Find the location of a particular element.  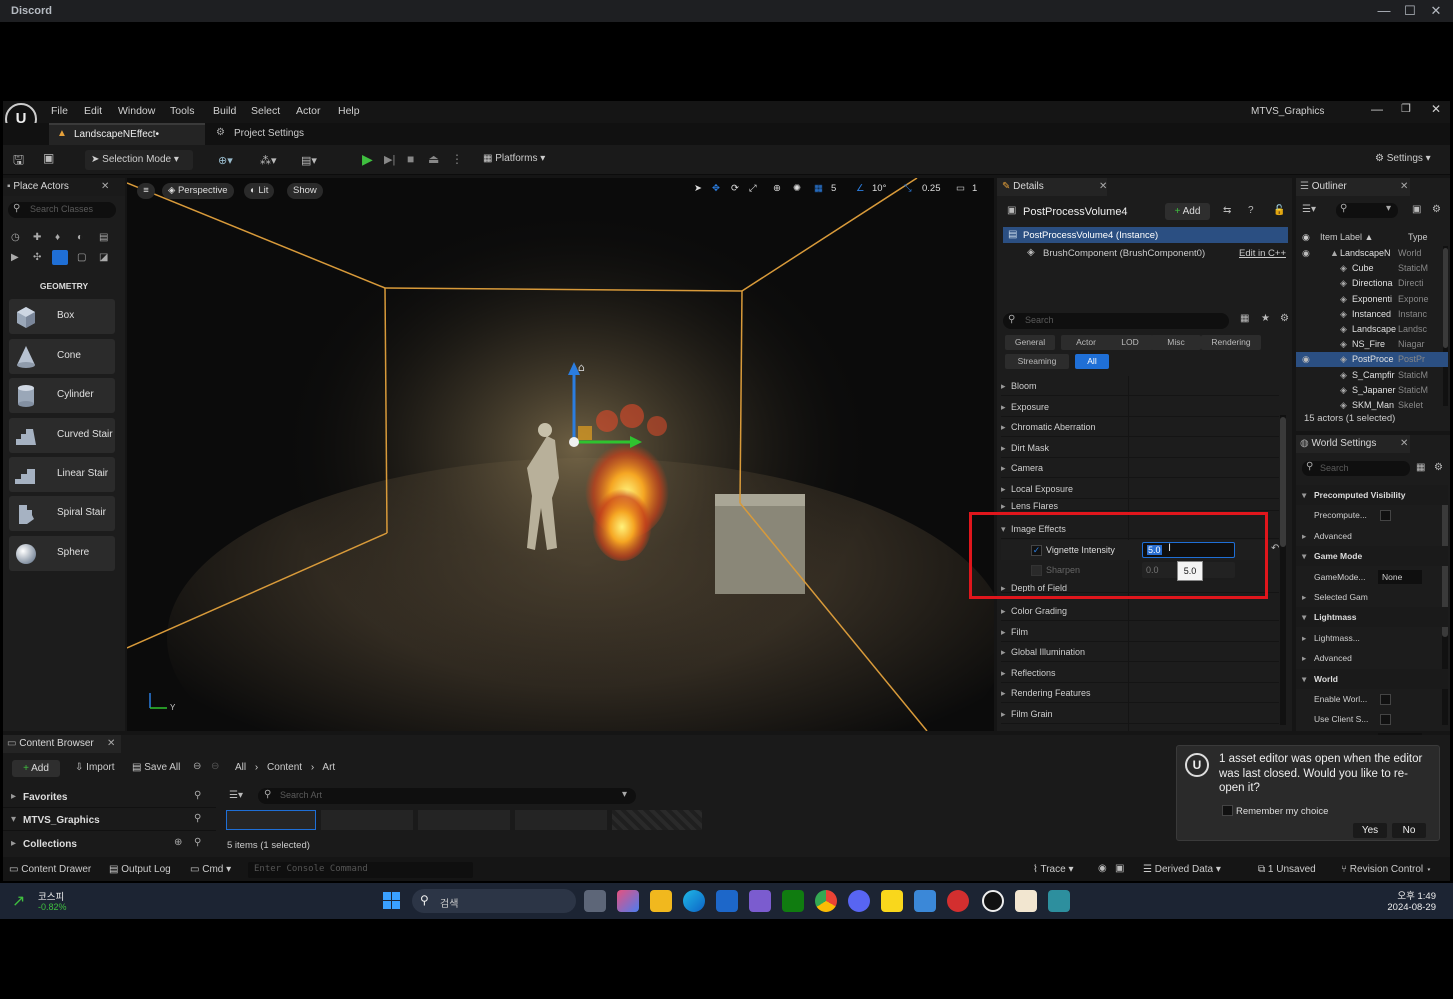

rotate-tool-icon: ⟳ is located at coordinates (735, 188).